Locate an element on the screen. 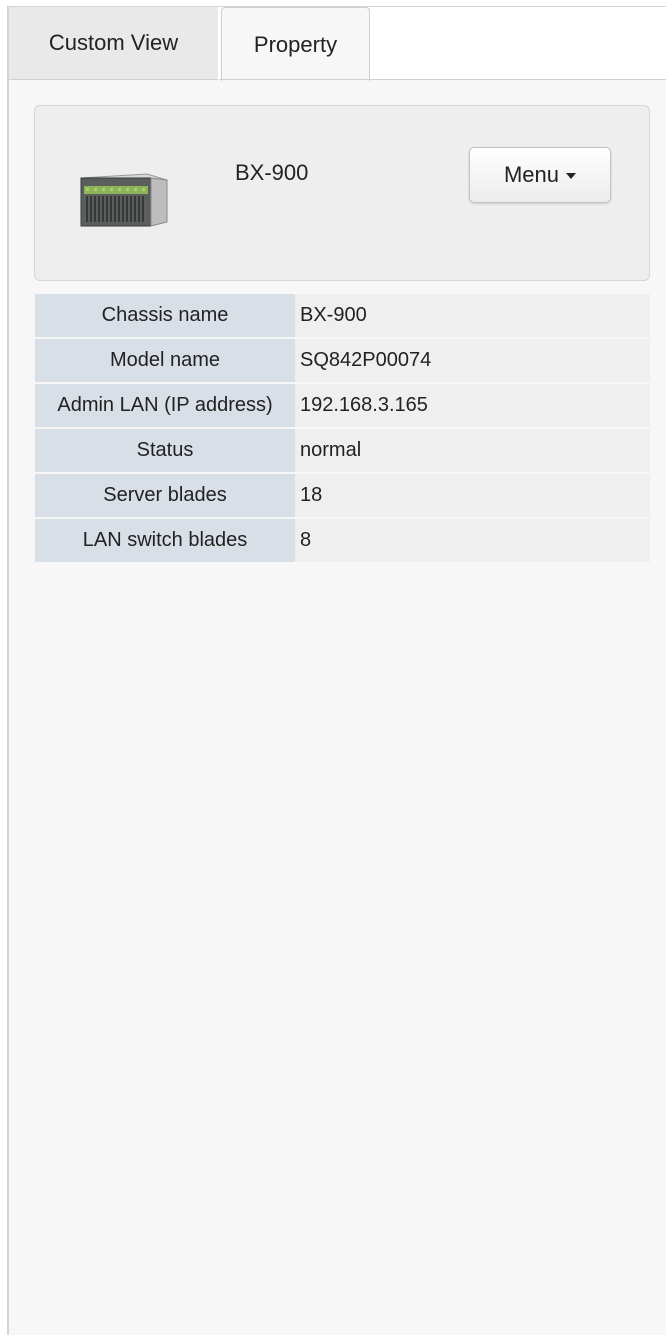  property-label: Server blades is located at coordinates (165, 496).